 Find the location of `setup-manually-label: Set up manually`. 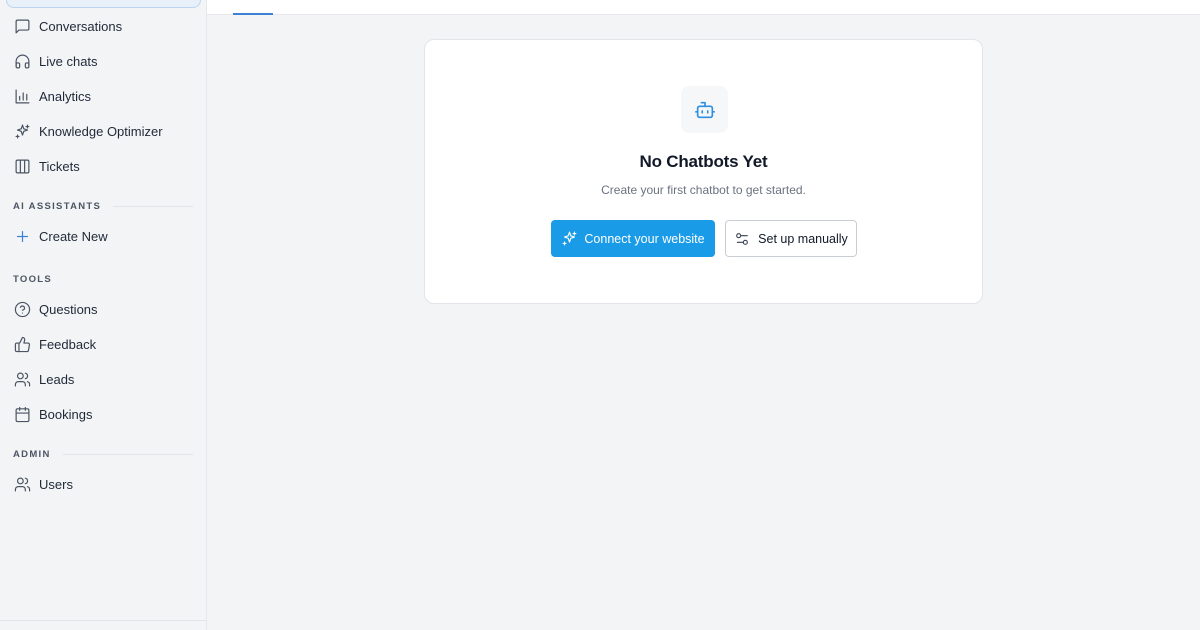

setup-manually-label: Set up manually is located at coordinates (803, 238).